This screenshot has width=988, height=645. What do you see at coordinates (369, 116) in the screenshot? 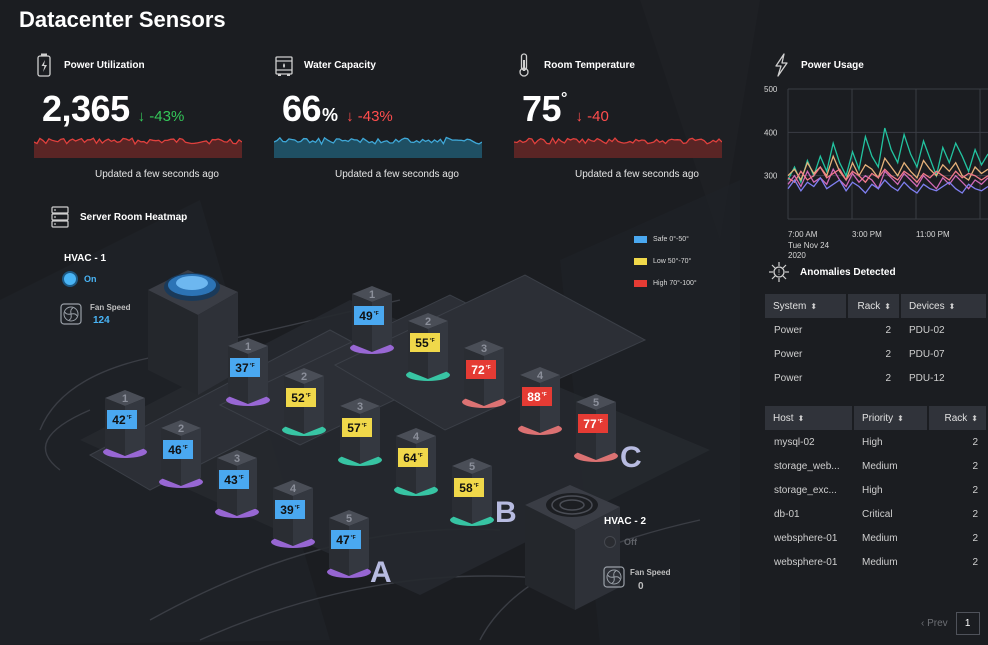
I see `kpi-delta: ↓ -43%` at bounding box center [369, 116].